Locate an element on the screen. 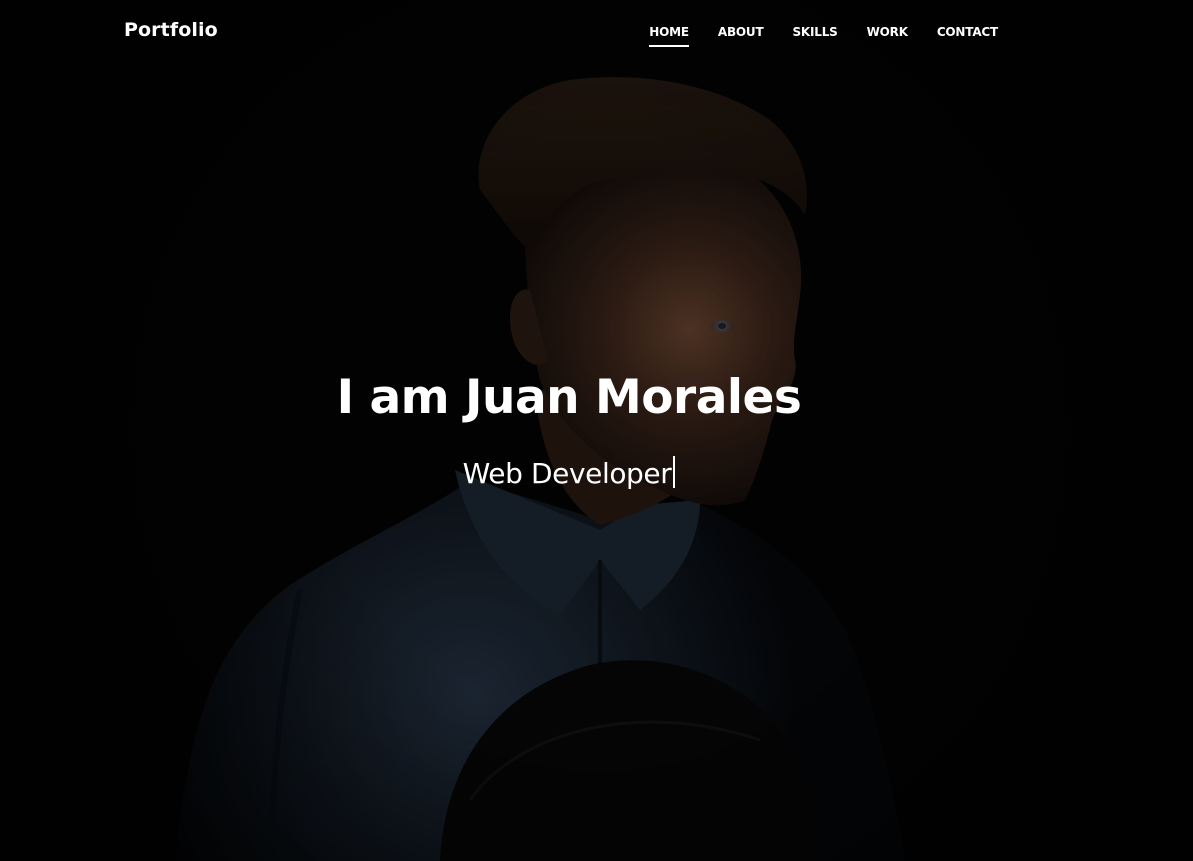 The height and width of the screenshot is (861, 1193). typing-cursor is located at coordinates (674, 472).